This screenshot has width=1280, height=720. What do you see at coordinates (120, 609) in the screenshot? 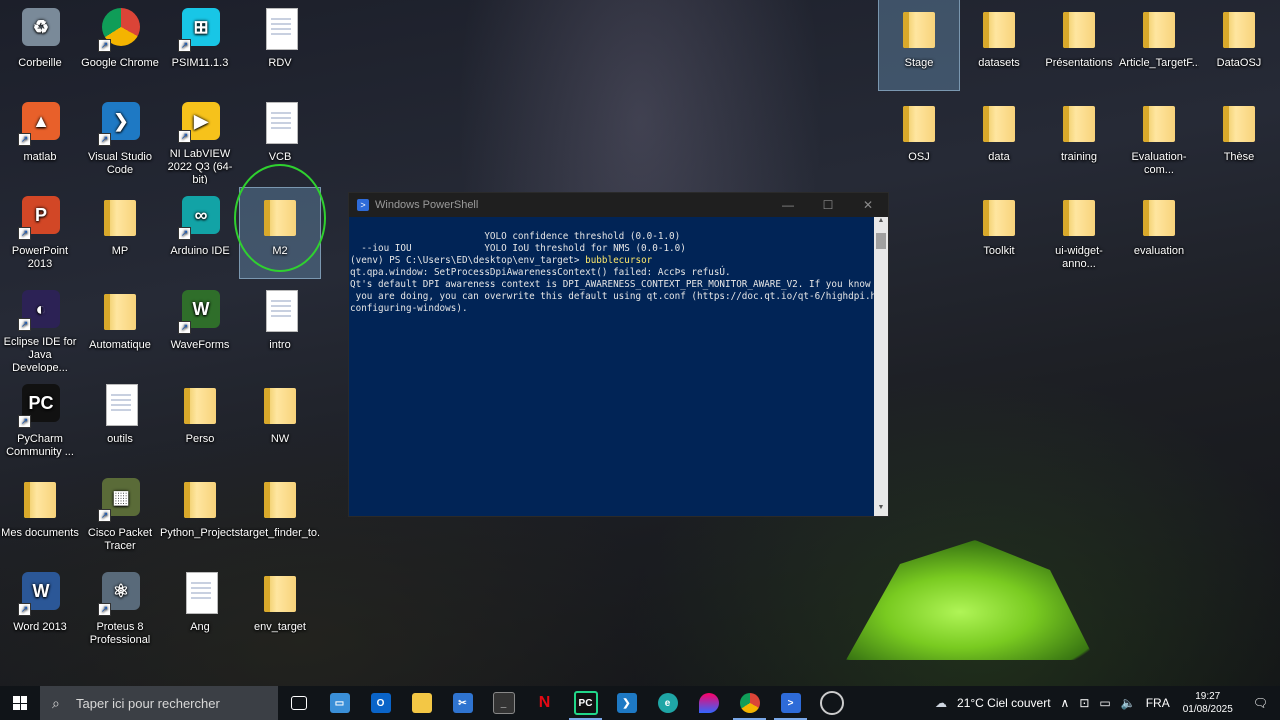
I see `desktop-icon-proteus-8-professional: ⚛ ↗ Proteus 8 Professional` at bounding box center [120, 609].